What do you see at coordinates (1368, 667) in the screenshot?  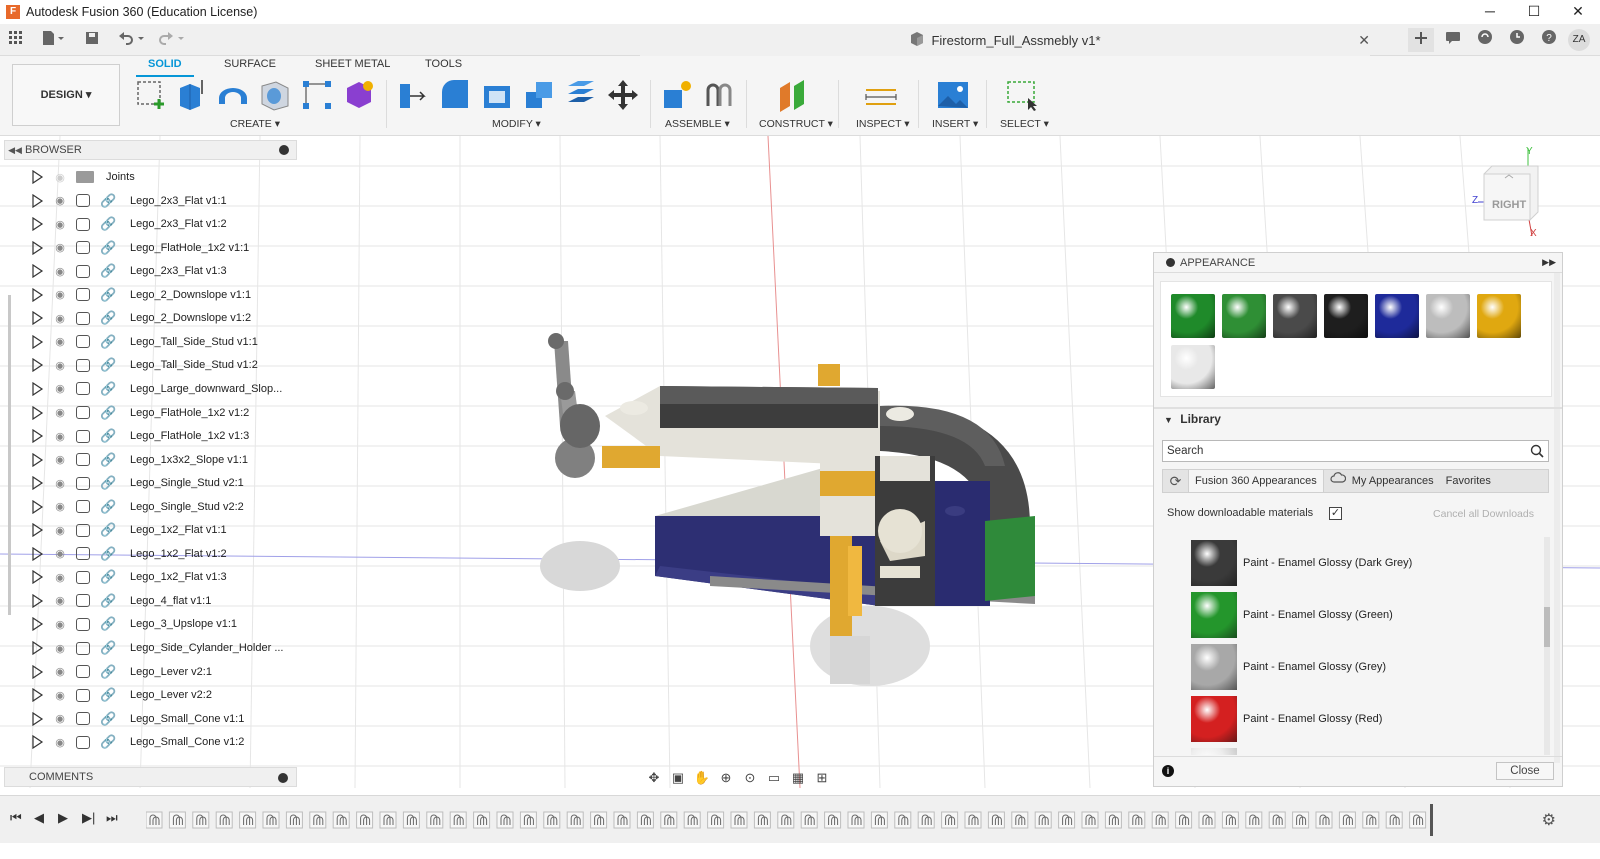 I see `material-list-item: Paint - Enamel Glossy (Grey)` at bounding box center [1368, 667].